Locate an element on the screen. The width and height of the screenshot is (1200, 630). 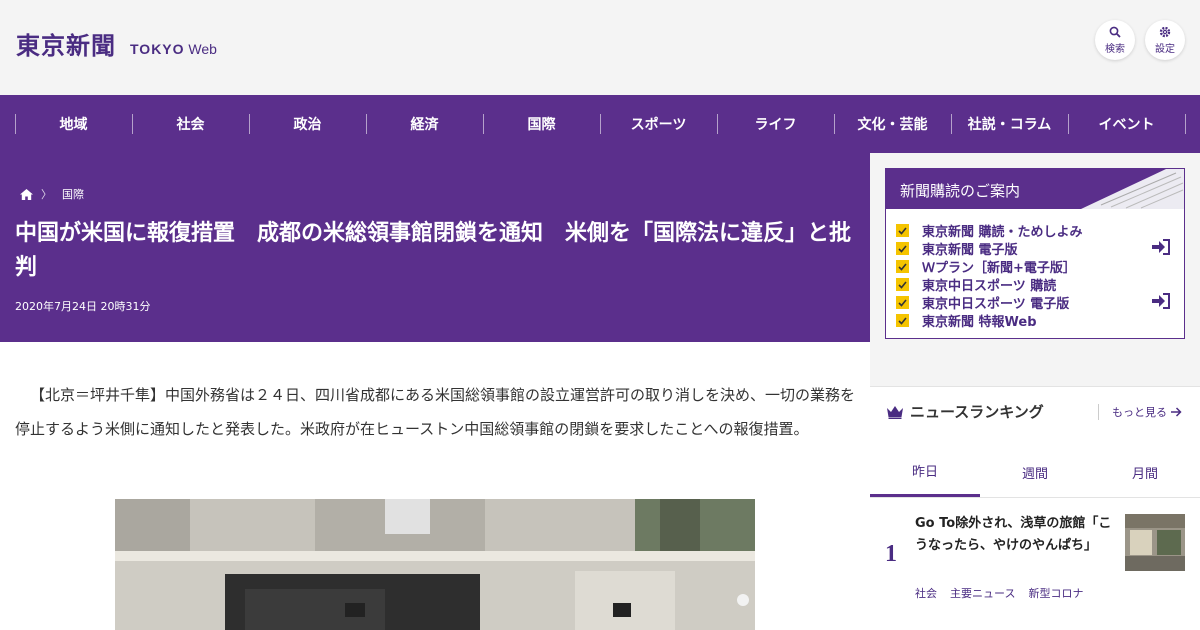
subscription-link: 東京中日スポーツ 購読 is located at coordinates (976, 284).